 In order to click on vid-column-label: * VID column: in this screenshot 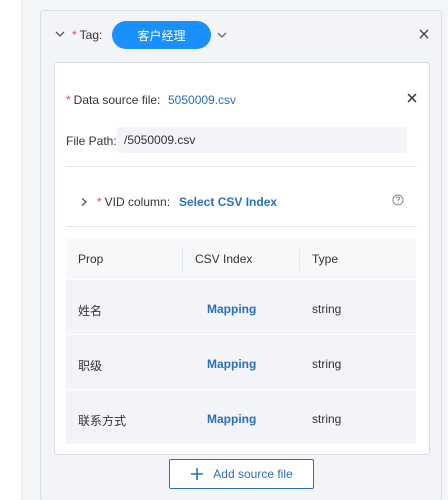, I will do `click(133, 202)`.